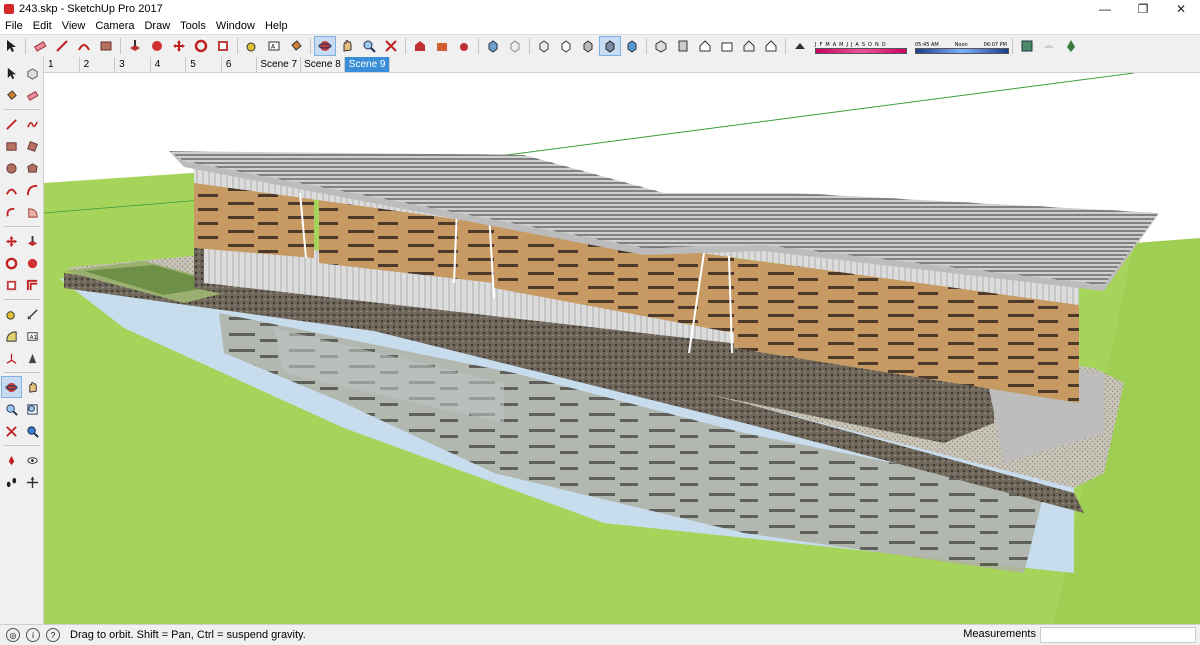  Describe the element at coordinates (235, 26) in the screenshot. I see `menu-window: Window` at that location.